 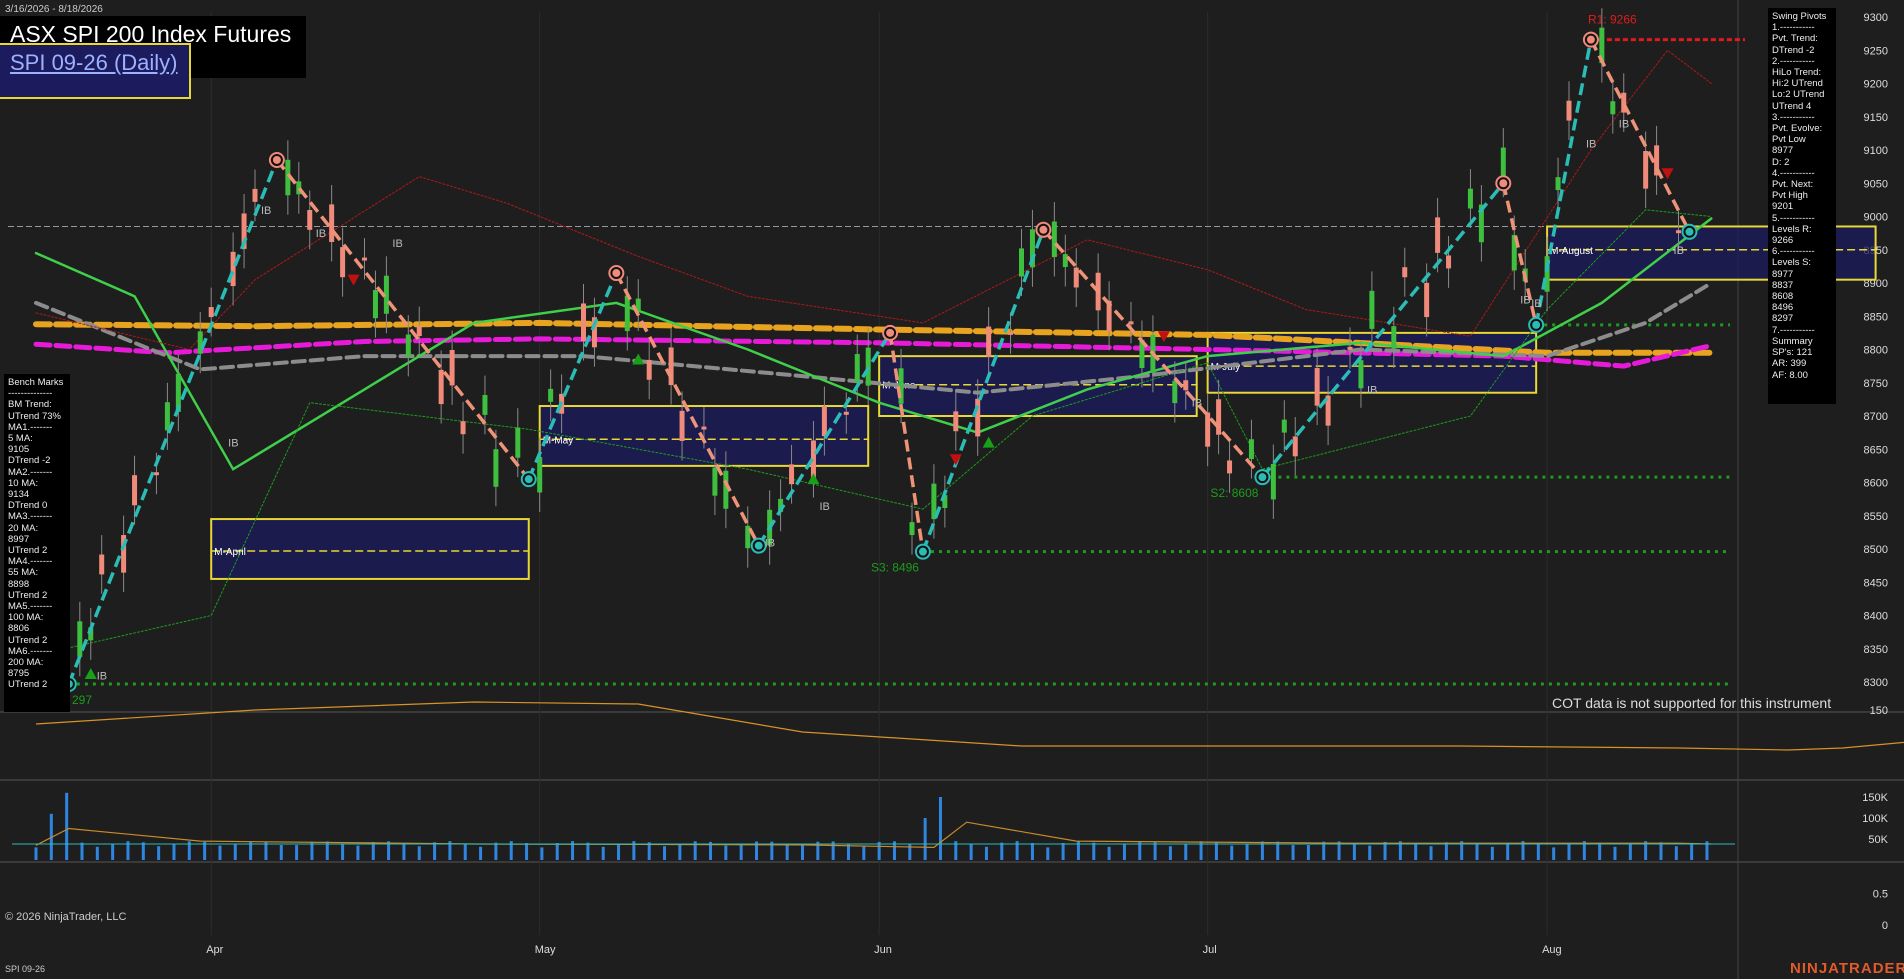 What do you see at coordinates (20, 439) in the screenshot?
I see `bench-panel-line: 5 MA:` at bounding box center [20, 439].